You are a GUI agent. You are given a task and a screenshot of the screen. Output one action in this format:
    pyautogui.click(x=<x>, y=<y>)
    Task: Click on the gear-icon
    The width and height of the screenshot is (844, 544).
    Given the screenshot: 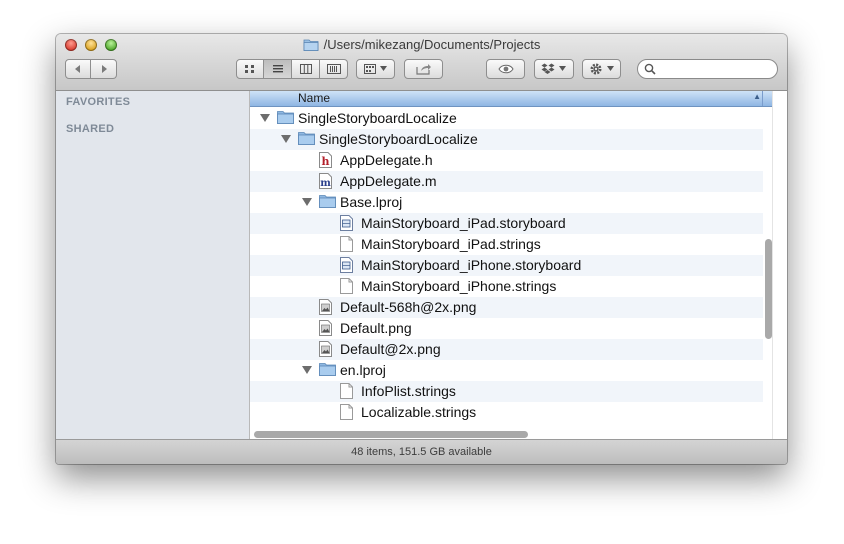 What is the action you would take?
    pyautogui.click(x=595, y=69)
    